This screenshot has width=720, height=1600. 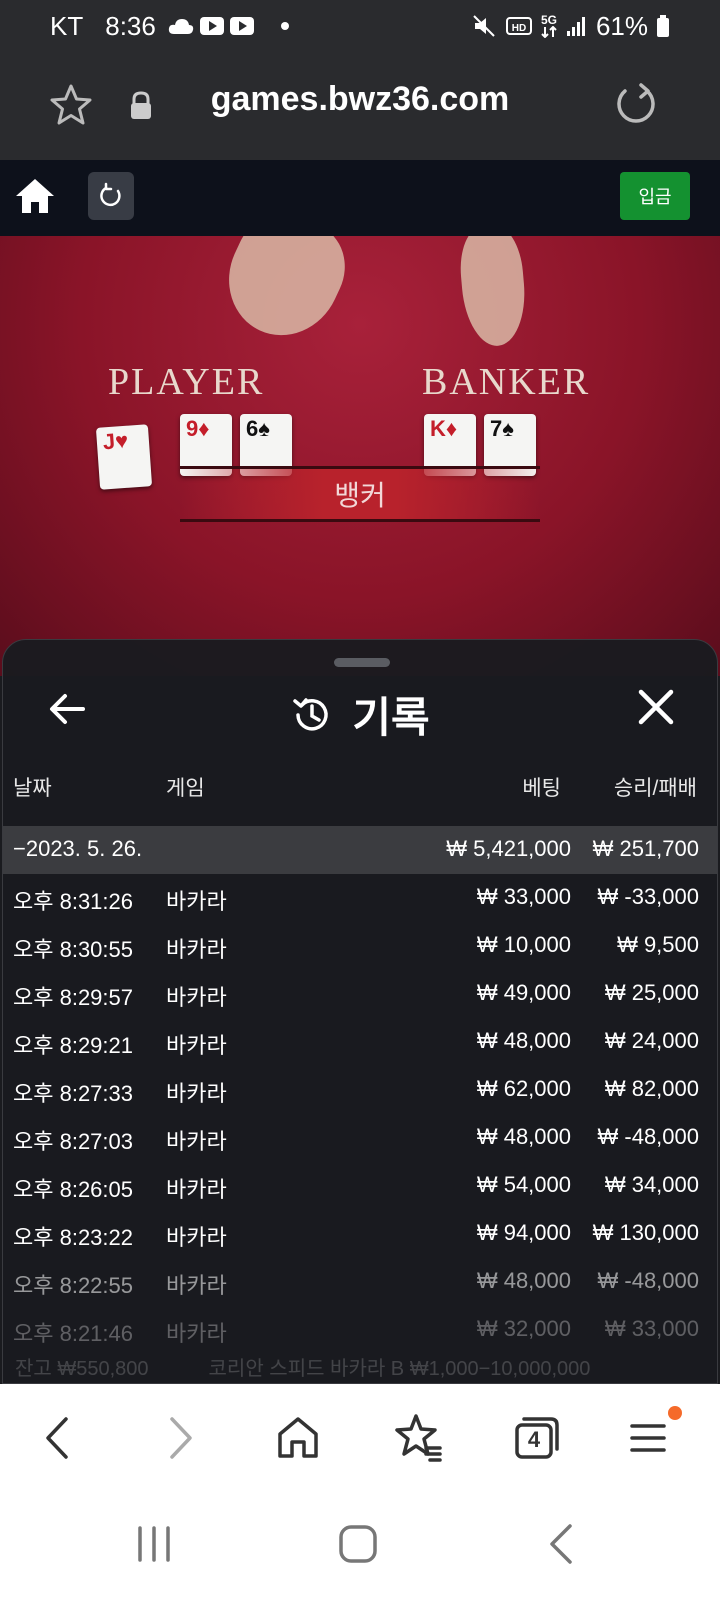 I want to click on svg-text: HD, so click(x=519, y=28).